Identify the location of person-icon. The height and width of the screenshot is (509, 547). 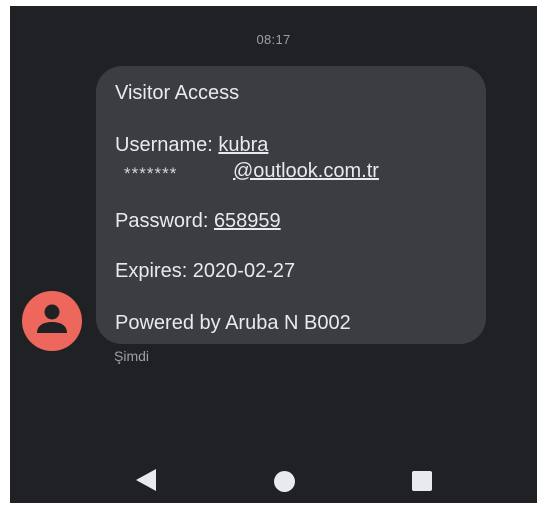
(52, 321).